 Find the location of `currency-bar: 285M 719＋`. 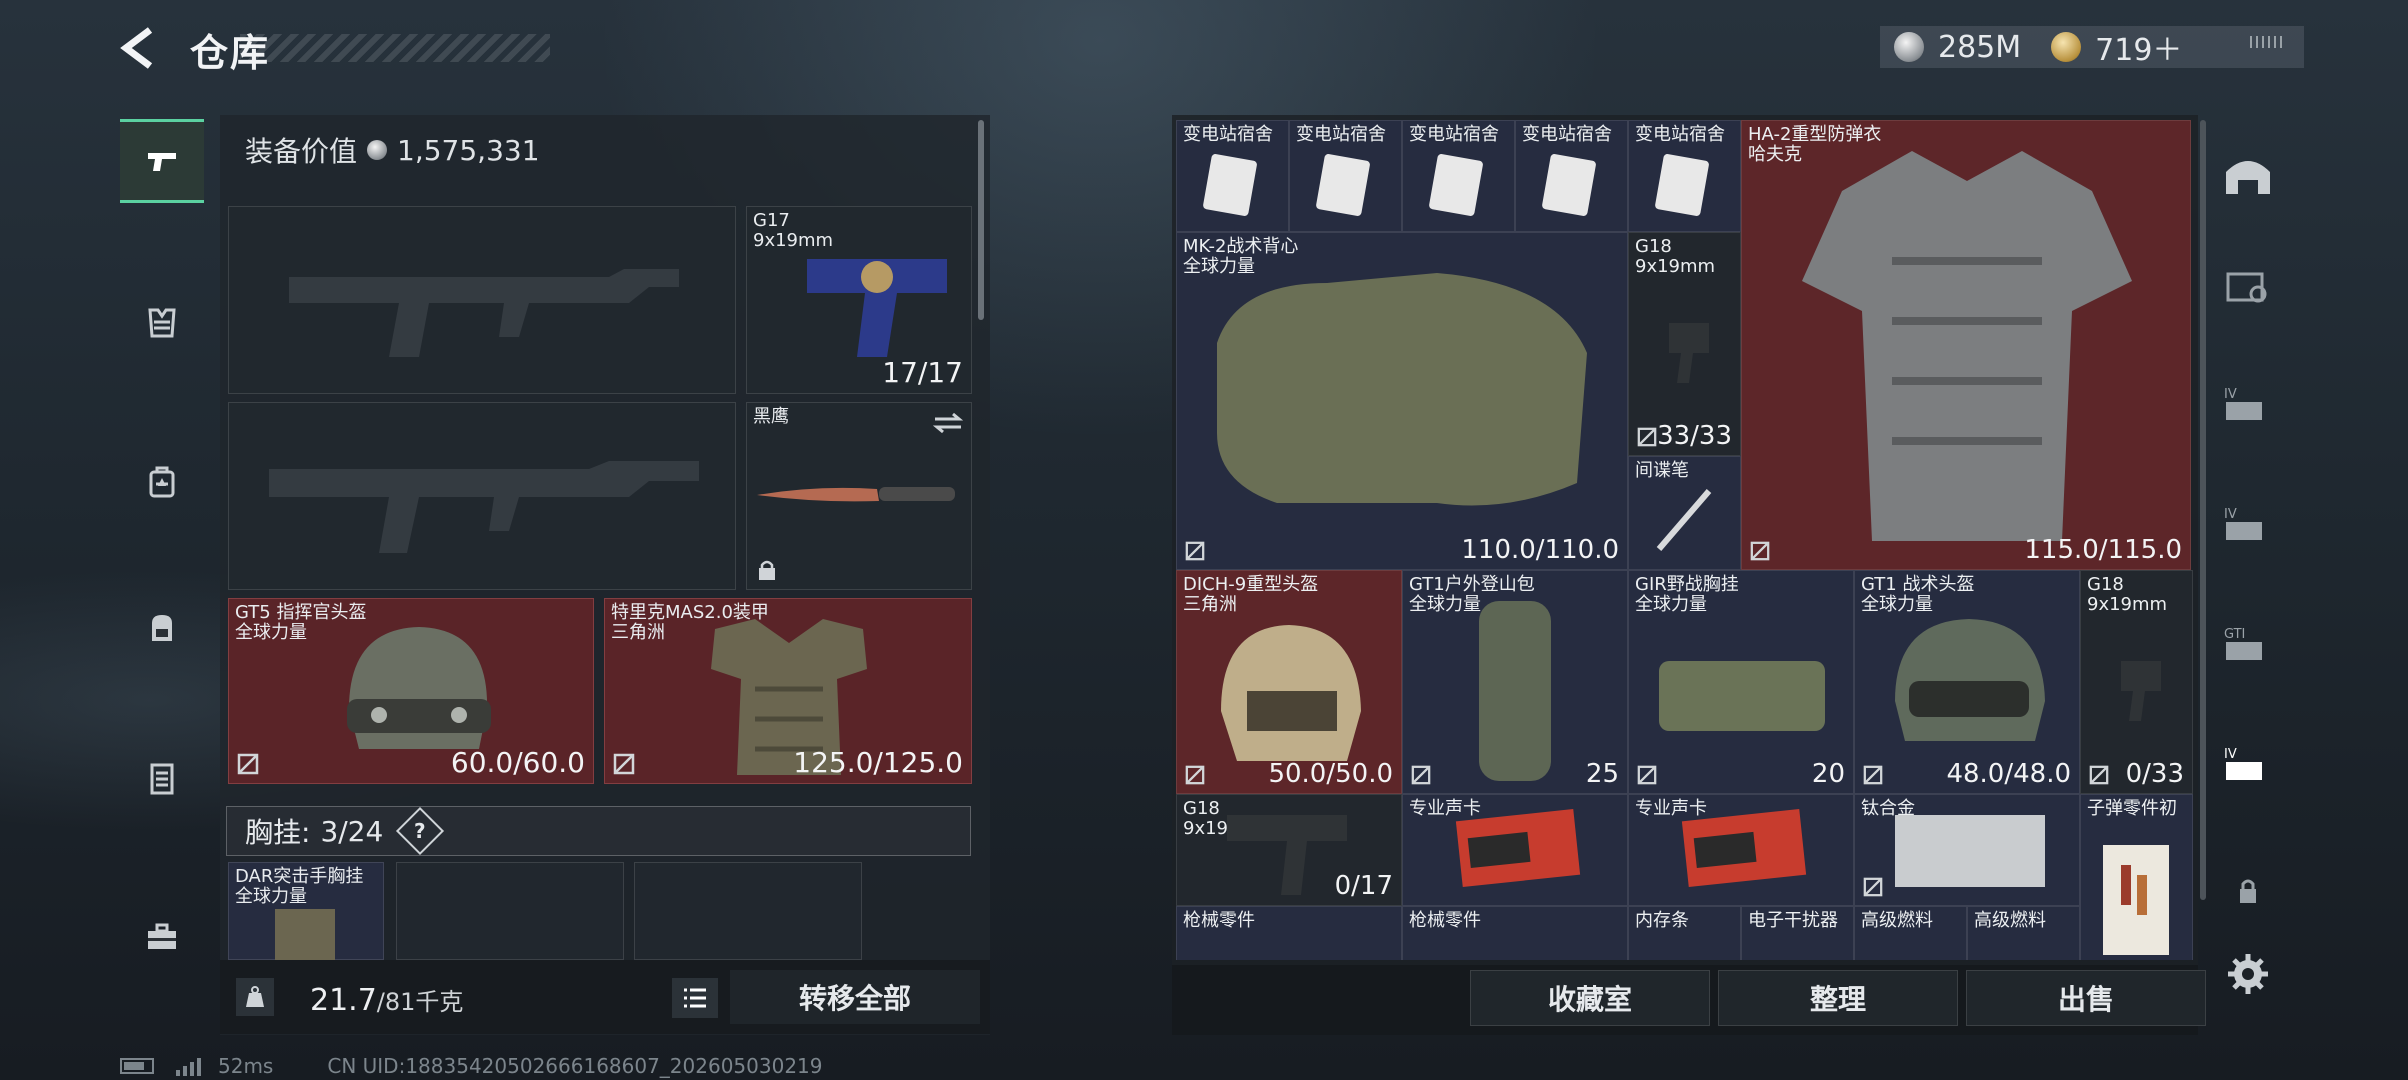

currency-bar: 285M 719＋ is located at coordinates (2092, 47).